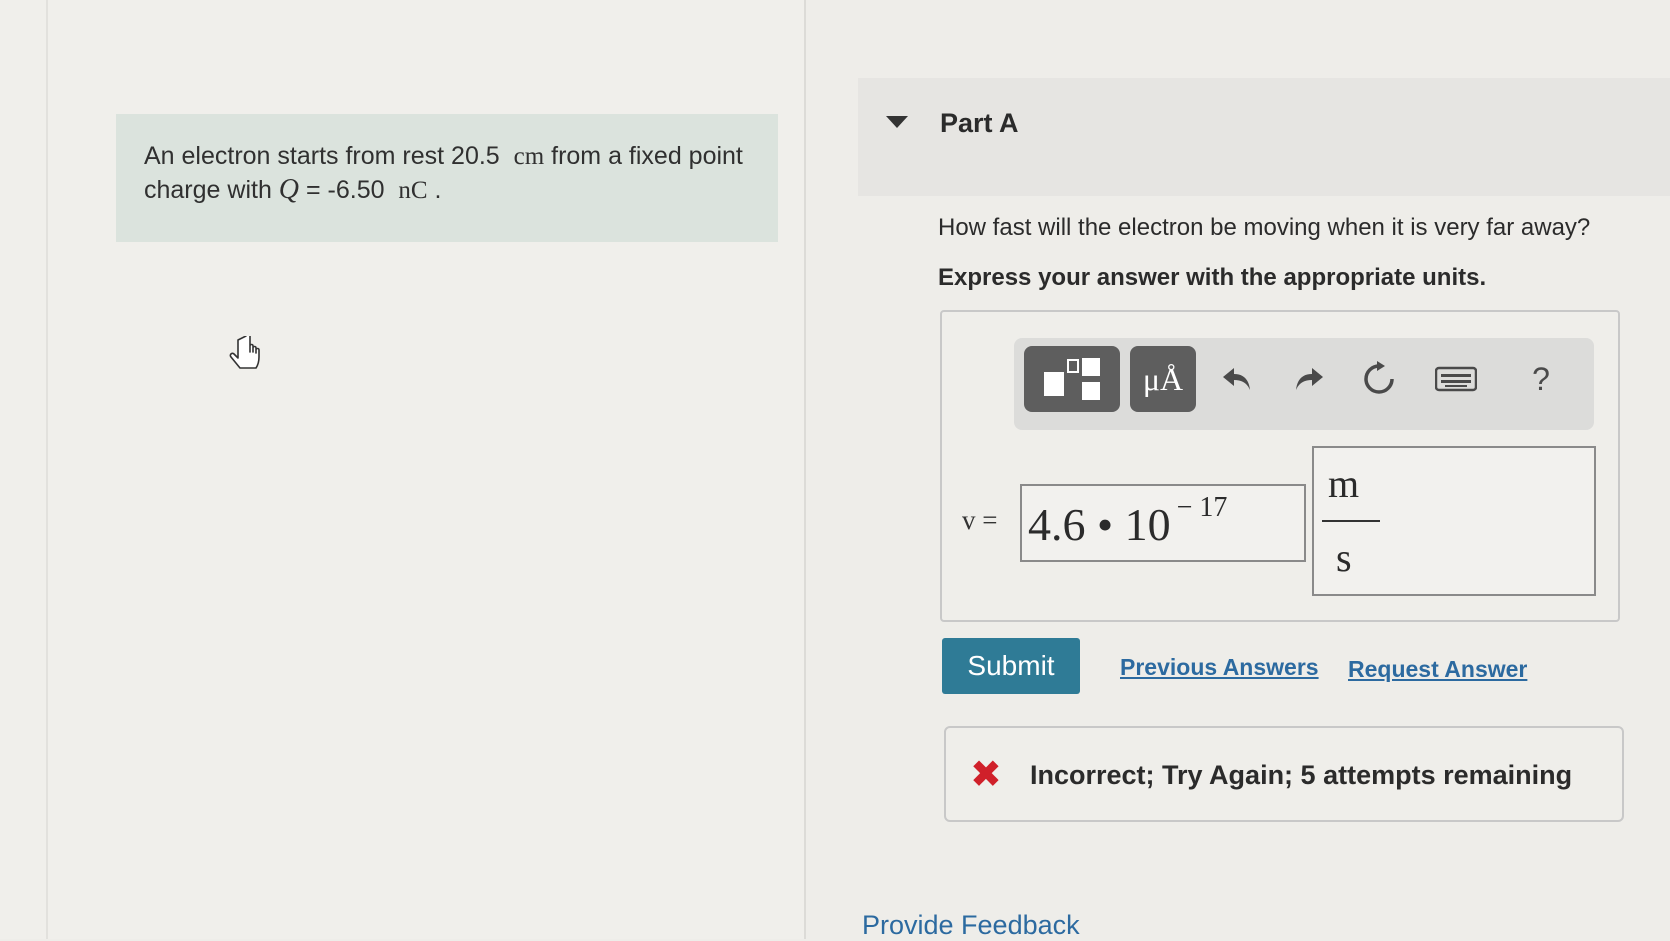  What do you see at coordinates (1099, 524) in the screenshot?
I see `value-mantissa: 4.6 • 10` at bounding box center [1099, 524].